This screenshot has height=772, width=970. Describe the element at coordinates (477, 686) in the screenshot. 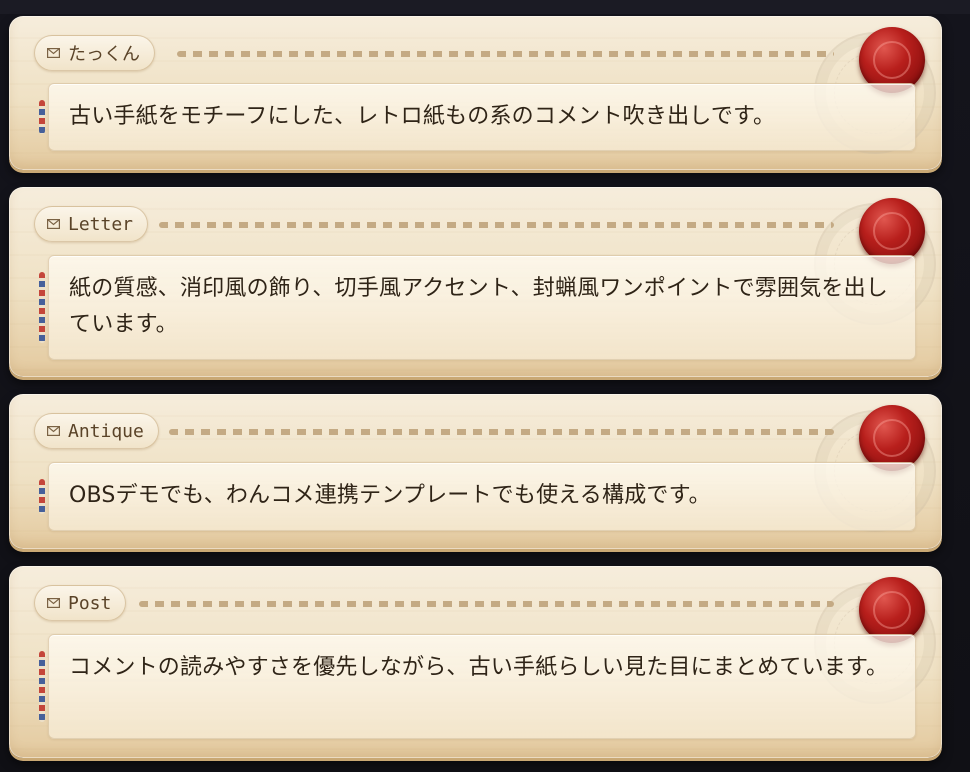

I see `message-box: コメントの読みやすさを優先しながら、古い手紙らしい見た目にまとめています。` at that location.